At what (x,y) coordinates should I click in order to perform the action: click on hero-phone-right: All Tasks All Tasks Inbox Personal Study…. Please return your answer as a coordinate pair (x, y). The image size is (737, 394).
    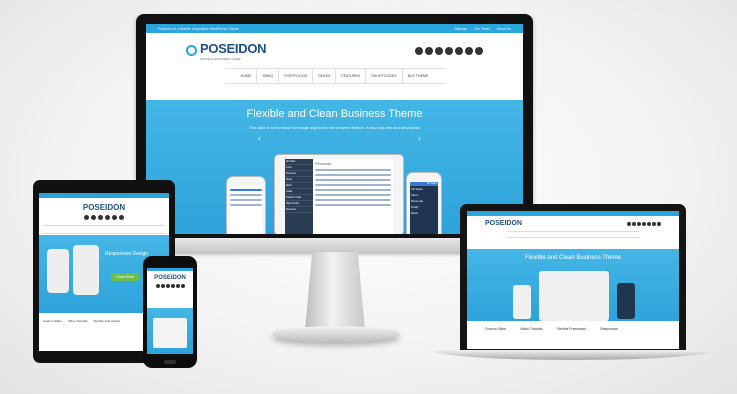
    Looking at the image, I should click on (424, 203).